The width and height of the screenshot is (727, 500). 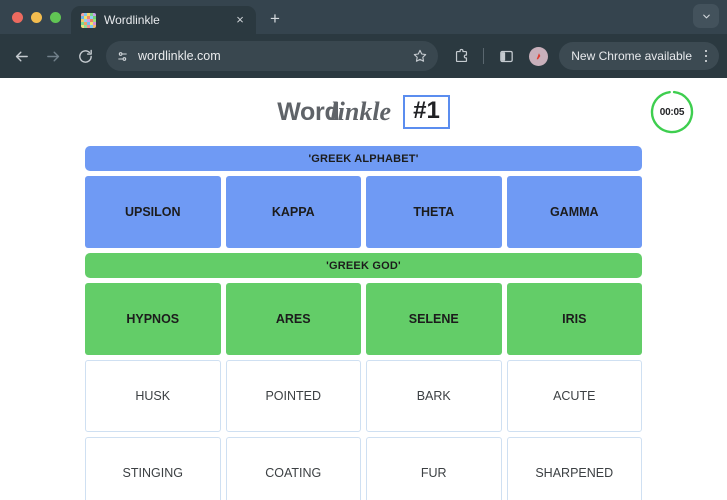 I want to click on forward-arrow-icon, so click(x=52, y=56).